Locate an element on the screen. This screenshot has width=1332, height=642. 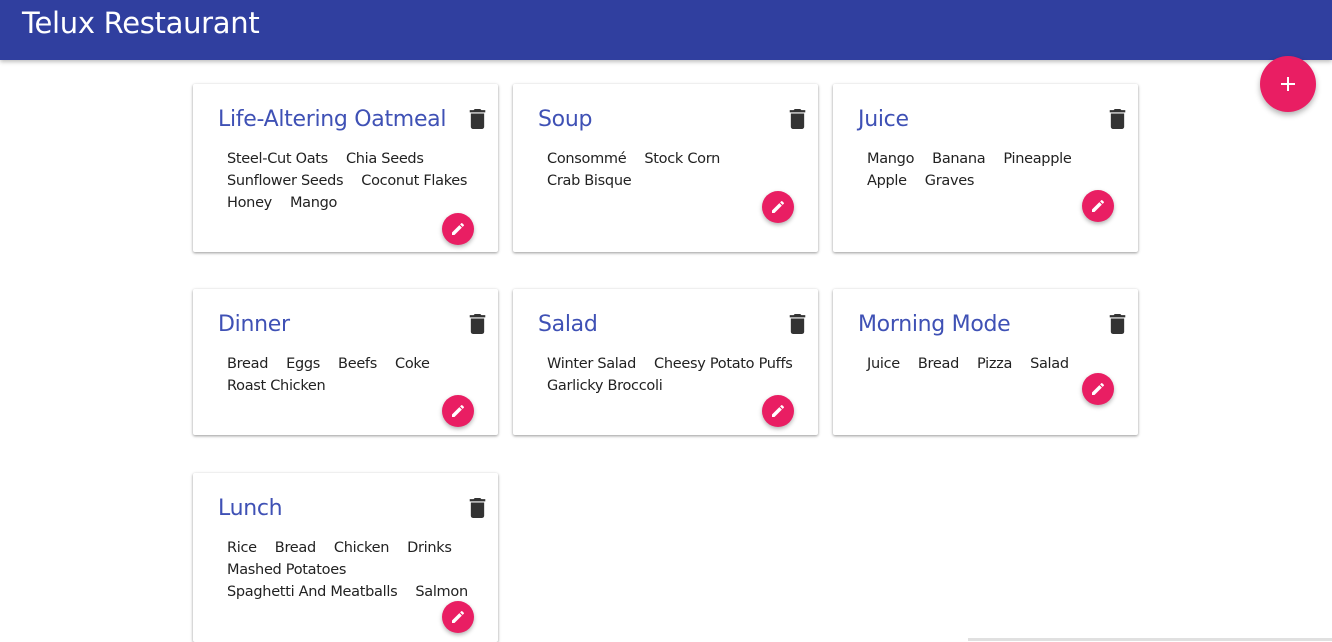
card-items: Bread Eggs Beefs Coke Roast Chicken is located at coordinates (357, 375).